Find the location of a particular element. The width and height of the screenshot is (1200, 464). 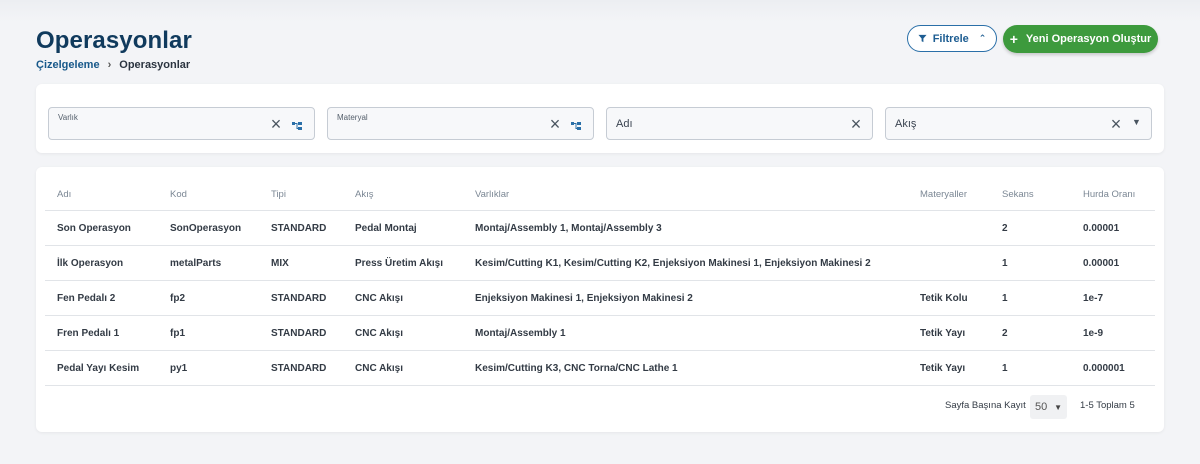

cell-code: fp2 is located at coordinates (177, 298).